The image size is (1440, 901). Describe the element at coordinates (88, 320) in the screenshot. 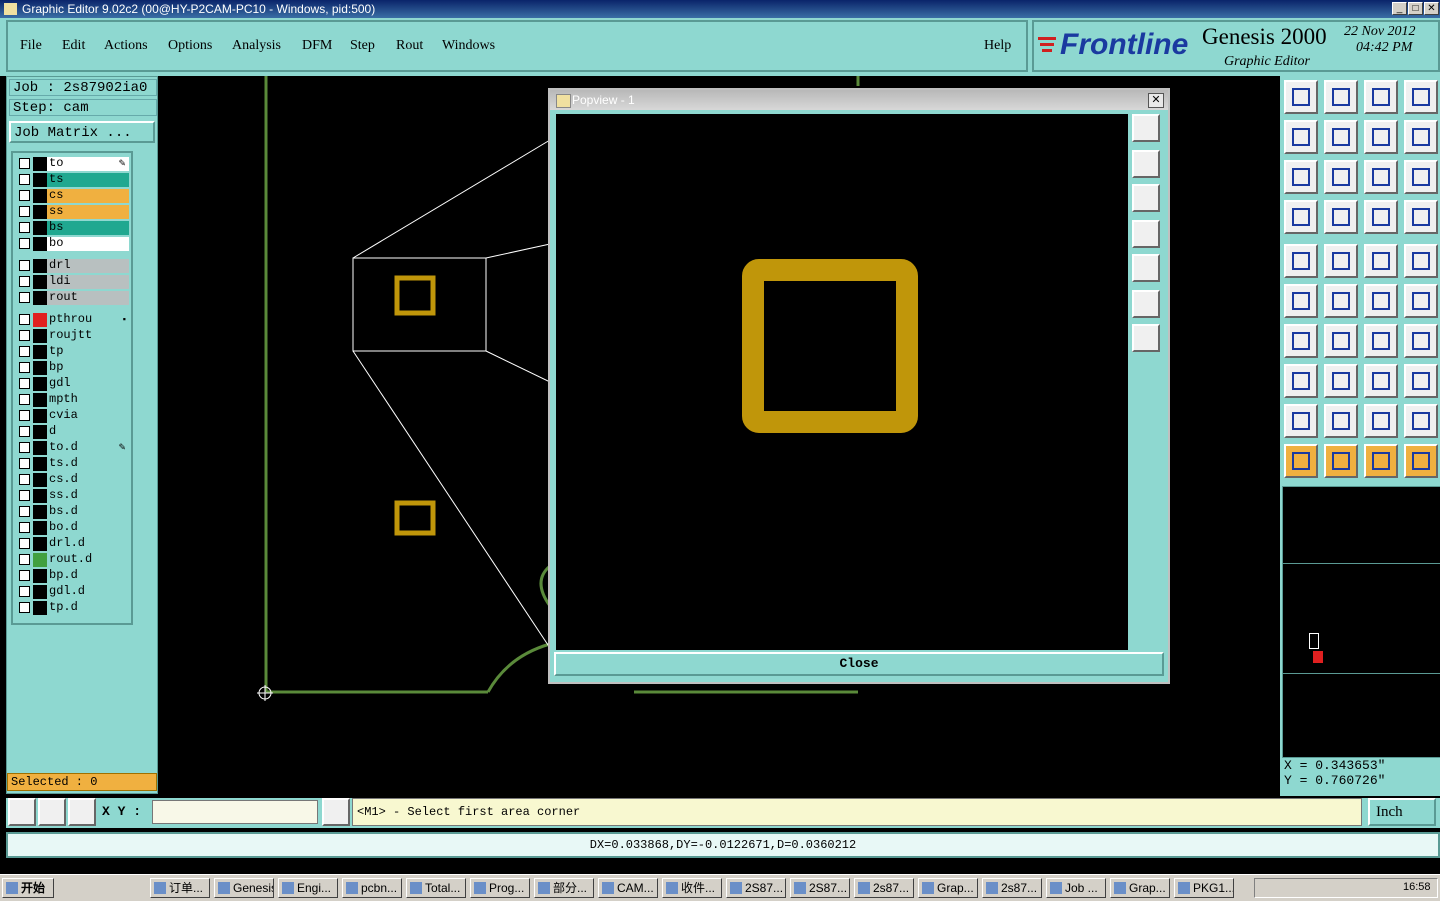

I see `layer-name: pthrou` at that location.